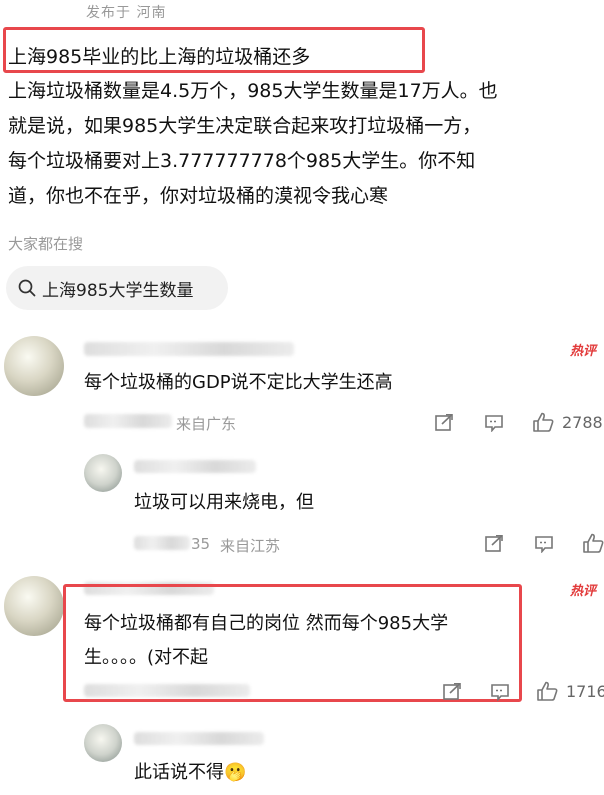 This screenshot has height=795, width=604. I want to click on like-count: 2788, so click(582, 422).